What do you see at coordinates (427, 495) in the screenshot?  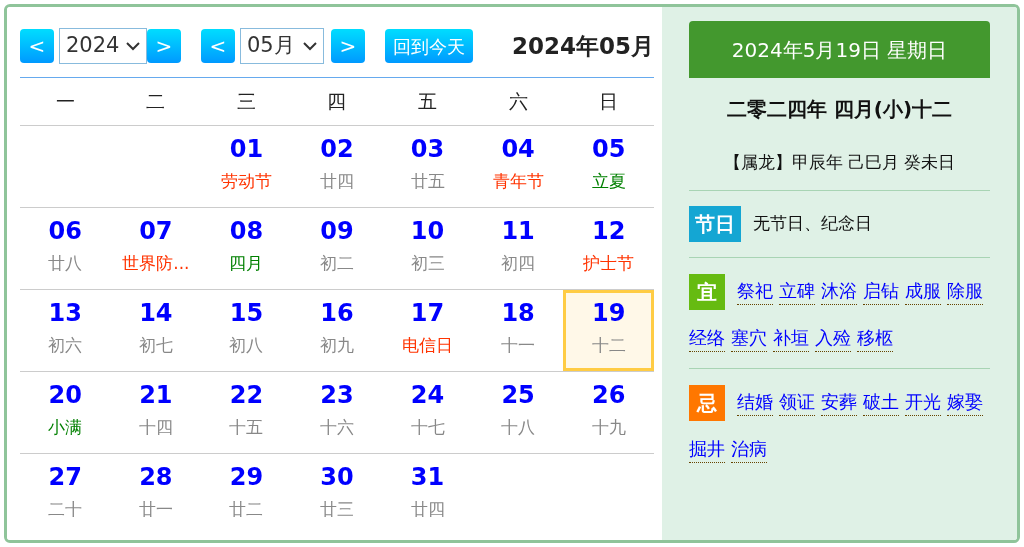 I see `day-cell: 31 廿四` at bounding box center [427, 495].